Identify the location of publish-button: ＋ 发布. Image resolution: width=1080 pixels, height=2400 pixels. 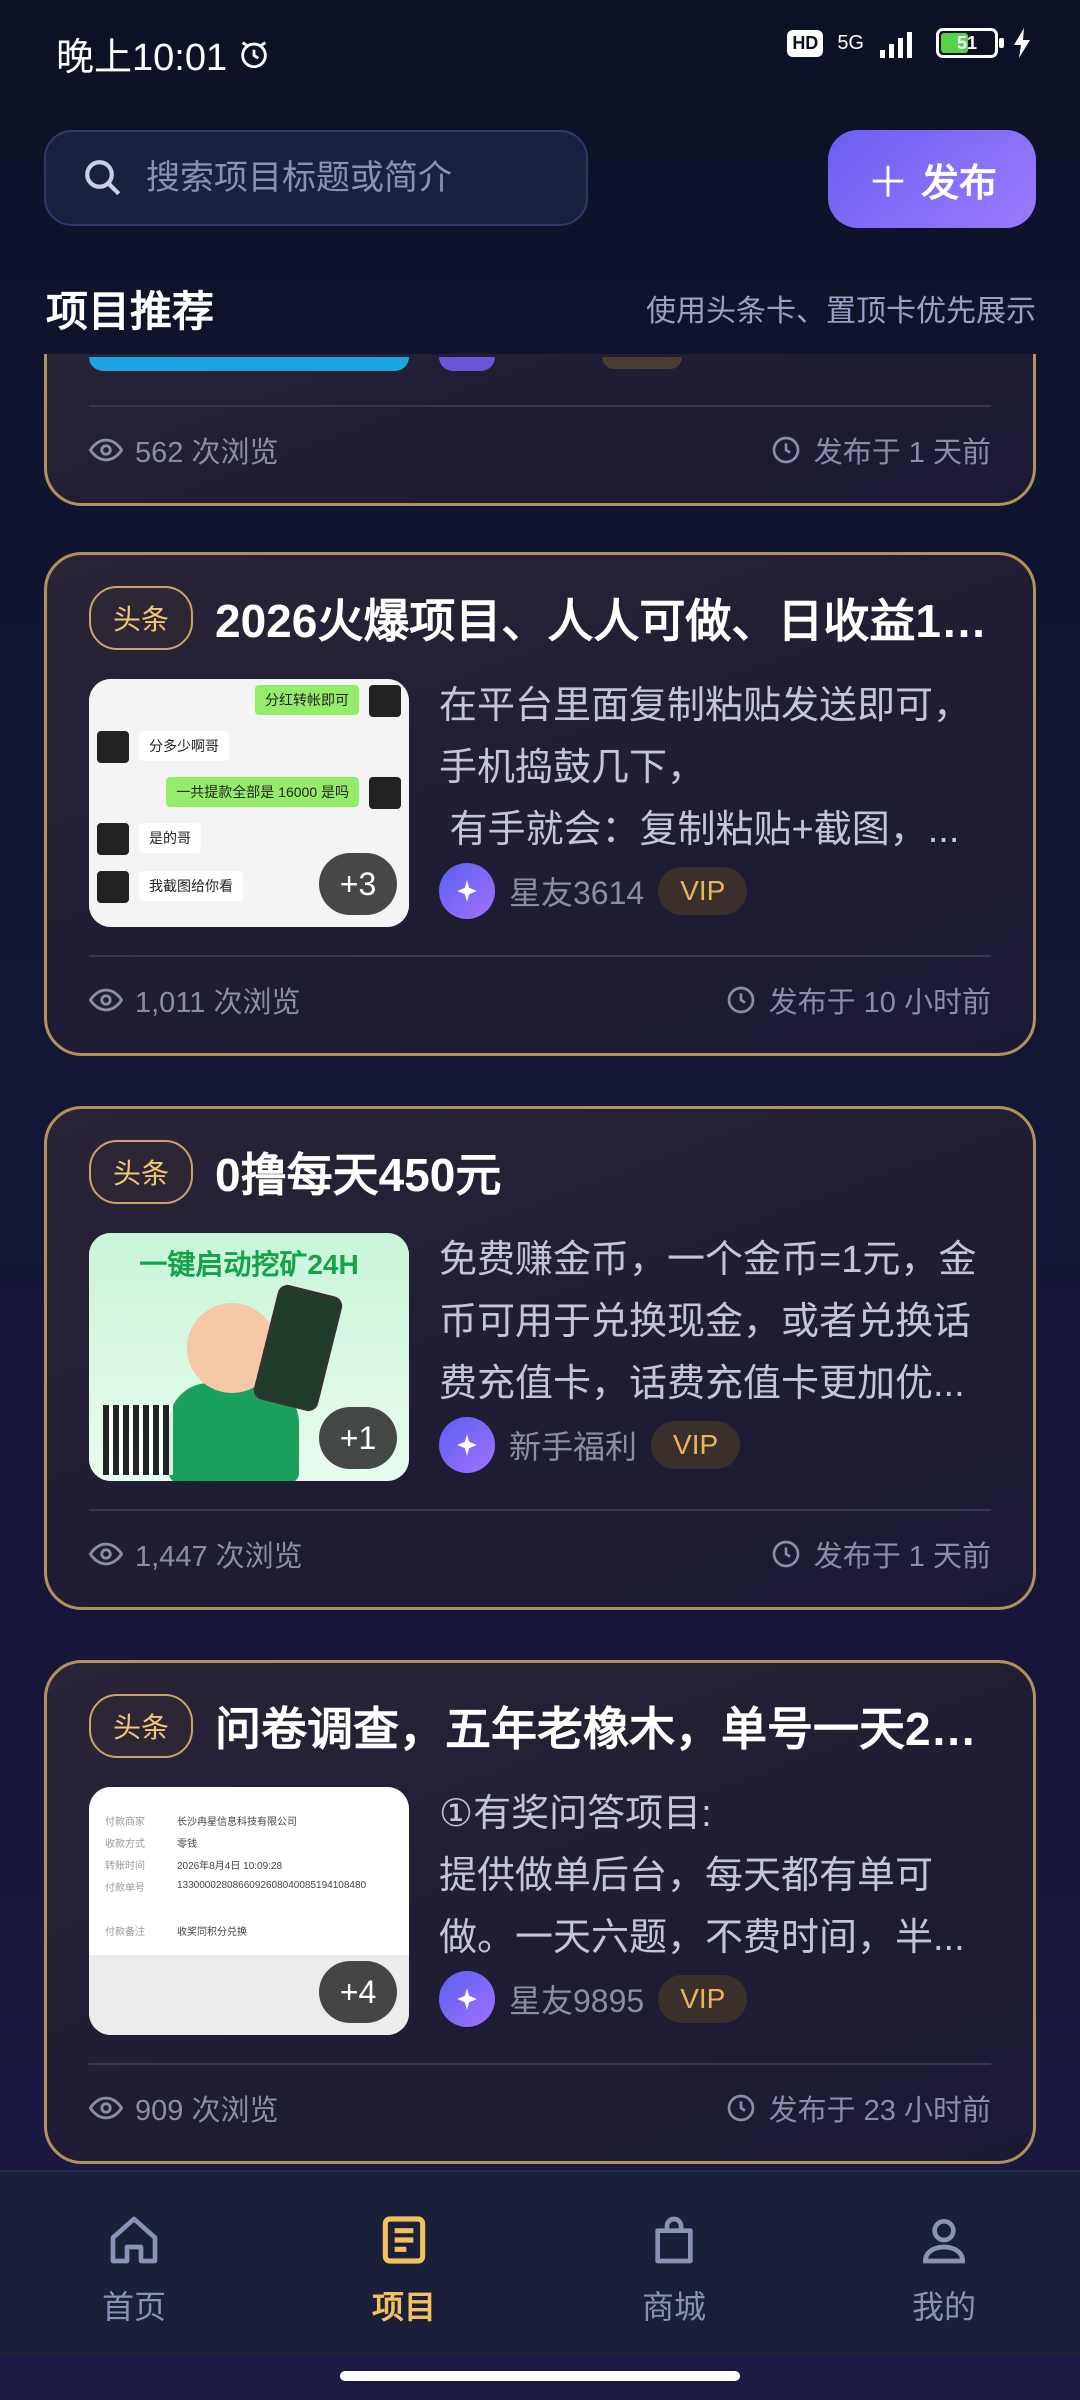
(932, 179).